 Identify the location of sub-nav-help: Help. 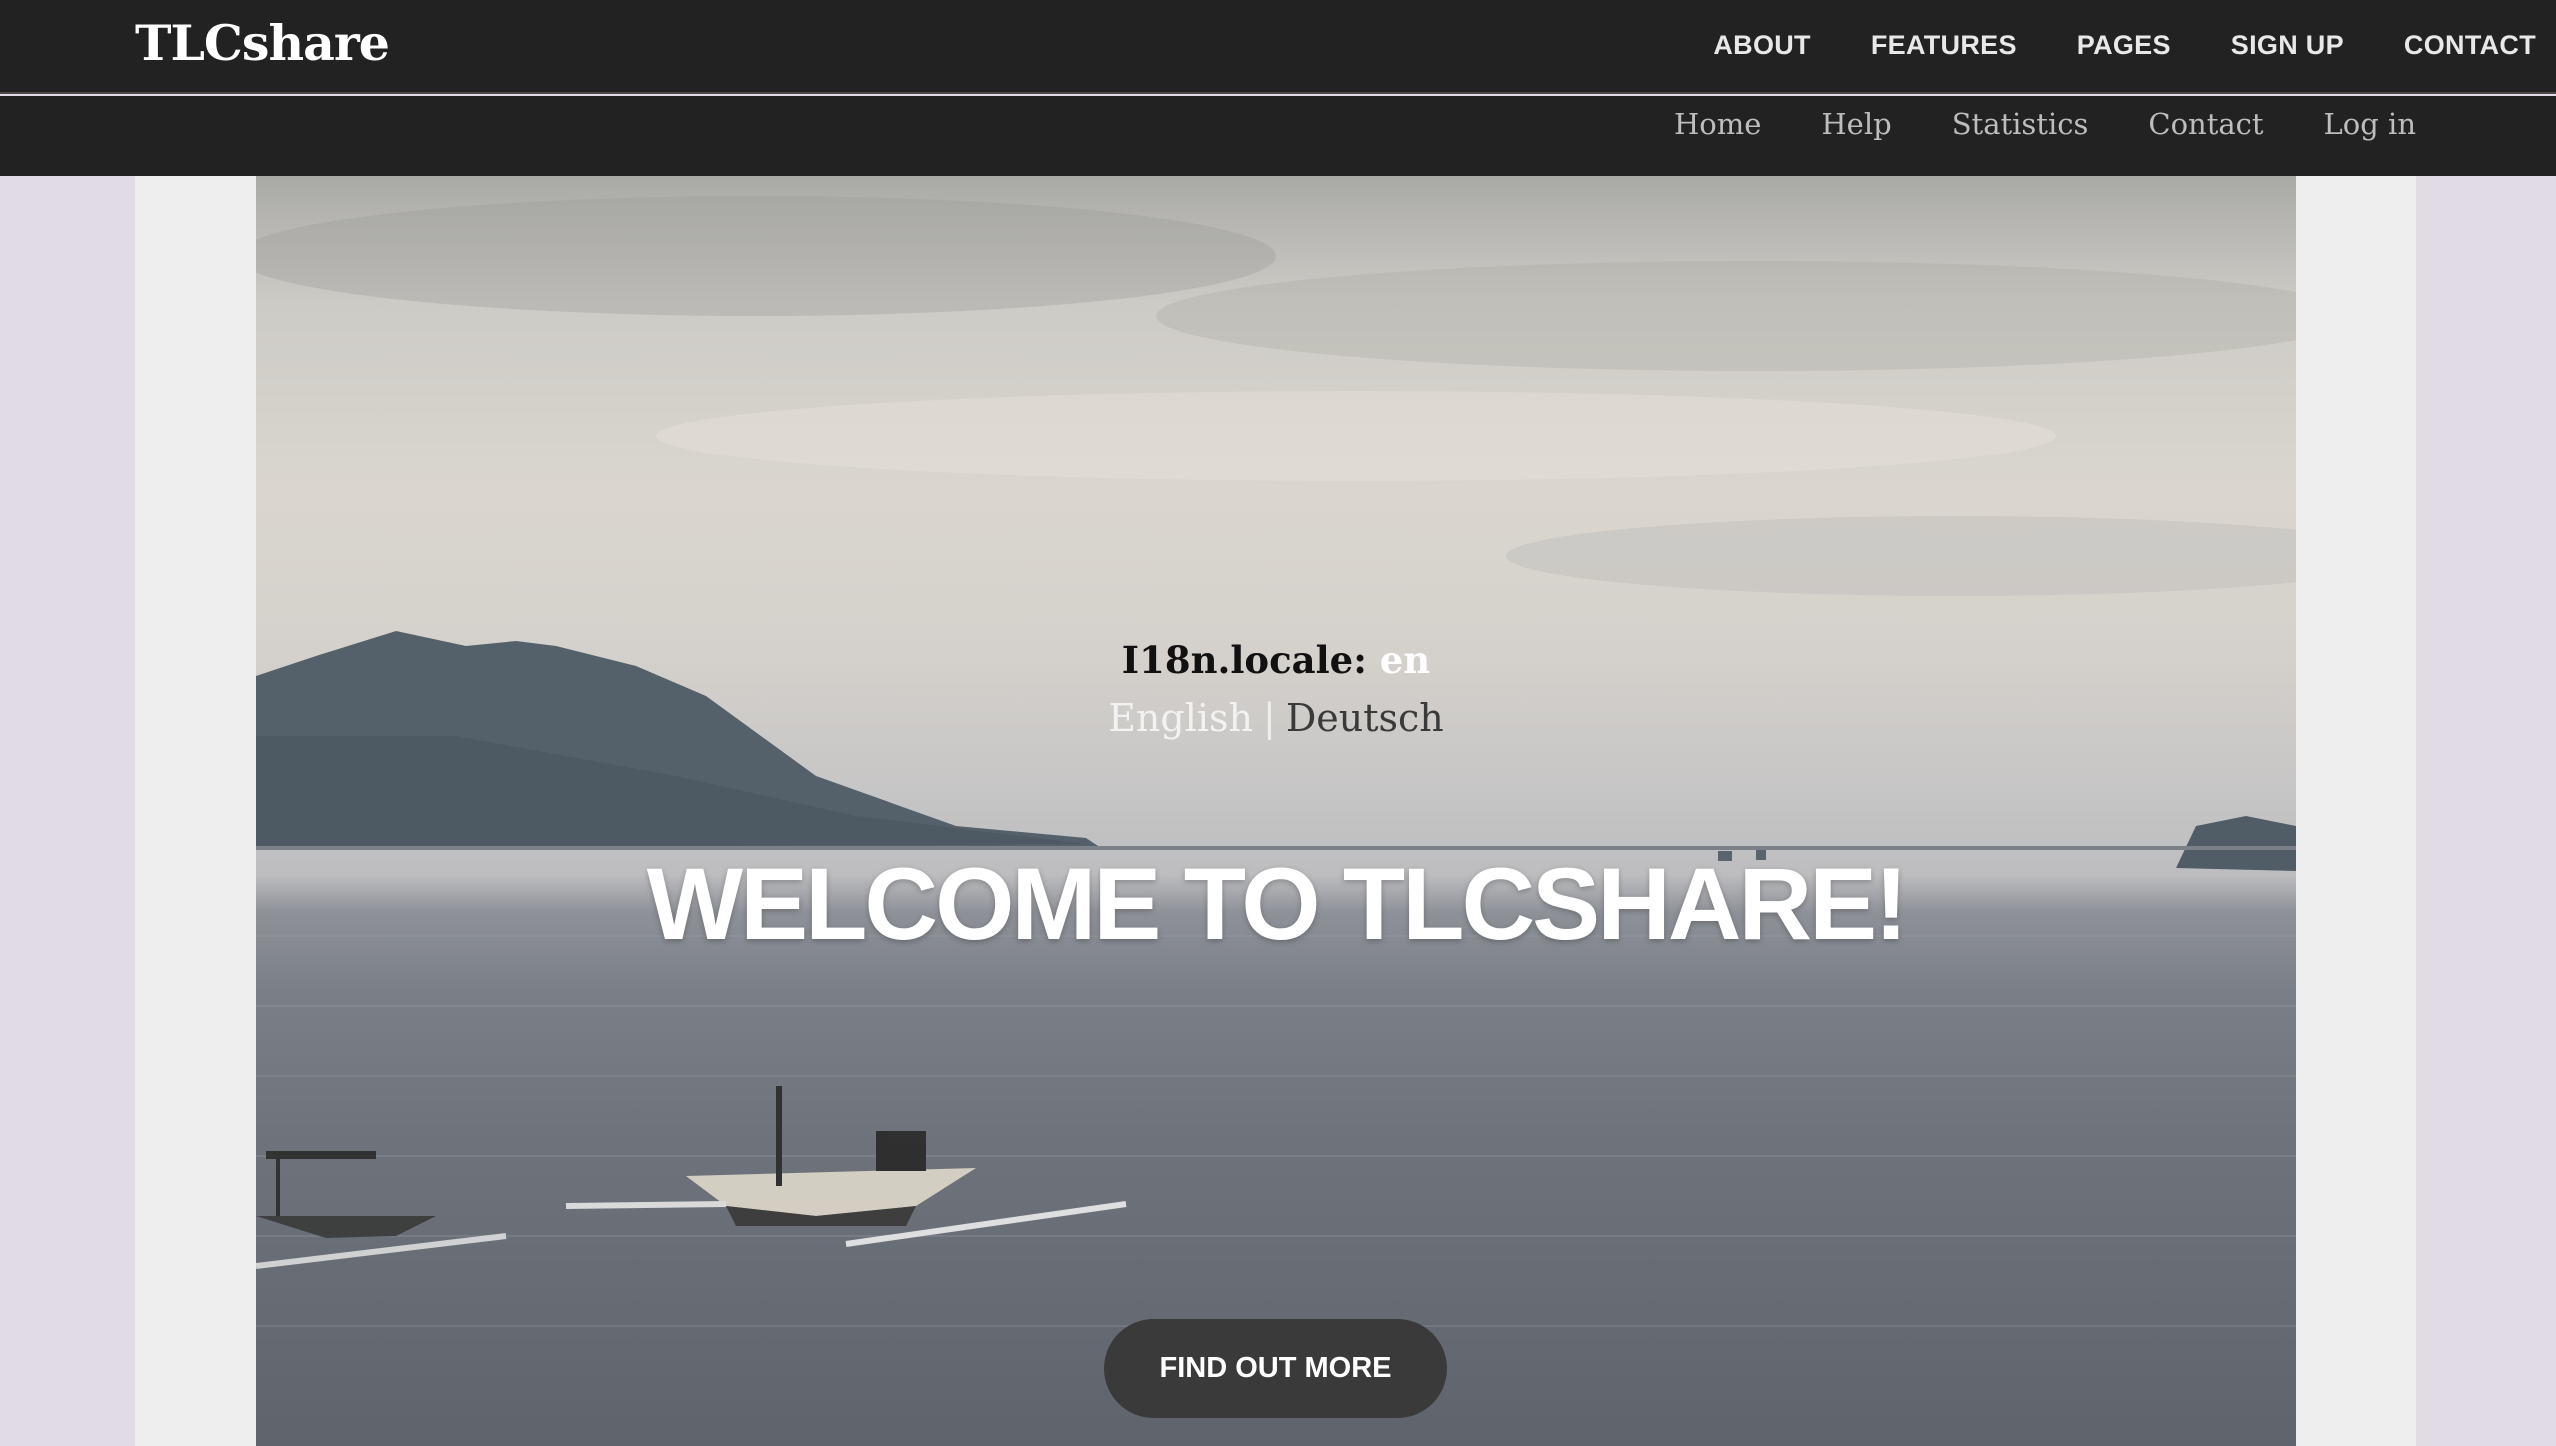
(1856, 124).